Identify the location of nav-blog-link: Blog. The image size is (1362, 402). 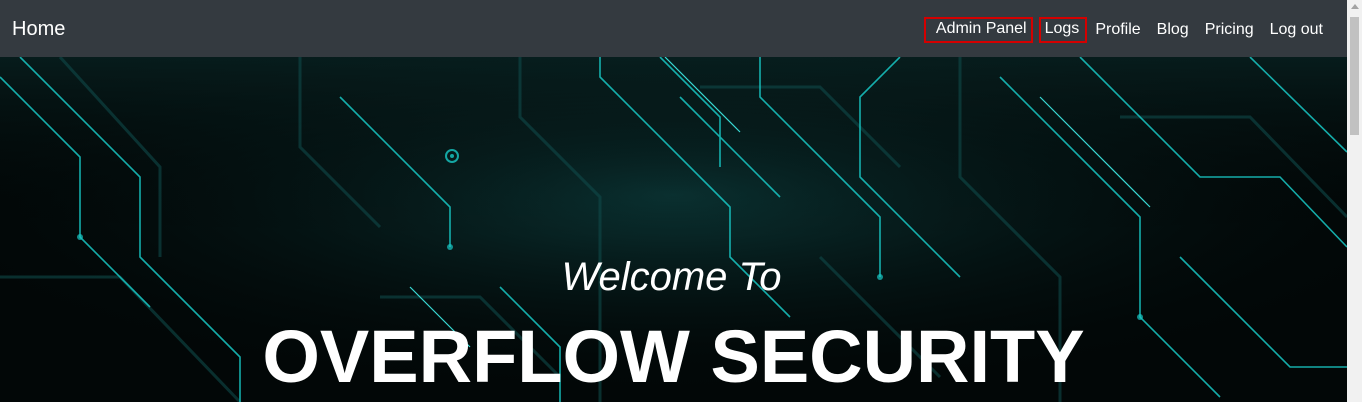
(1173, 30).